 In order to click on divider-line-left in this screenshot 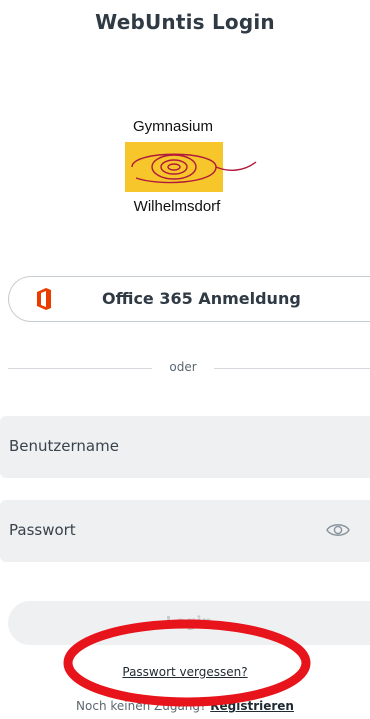, I will do `click(80, 368)`.